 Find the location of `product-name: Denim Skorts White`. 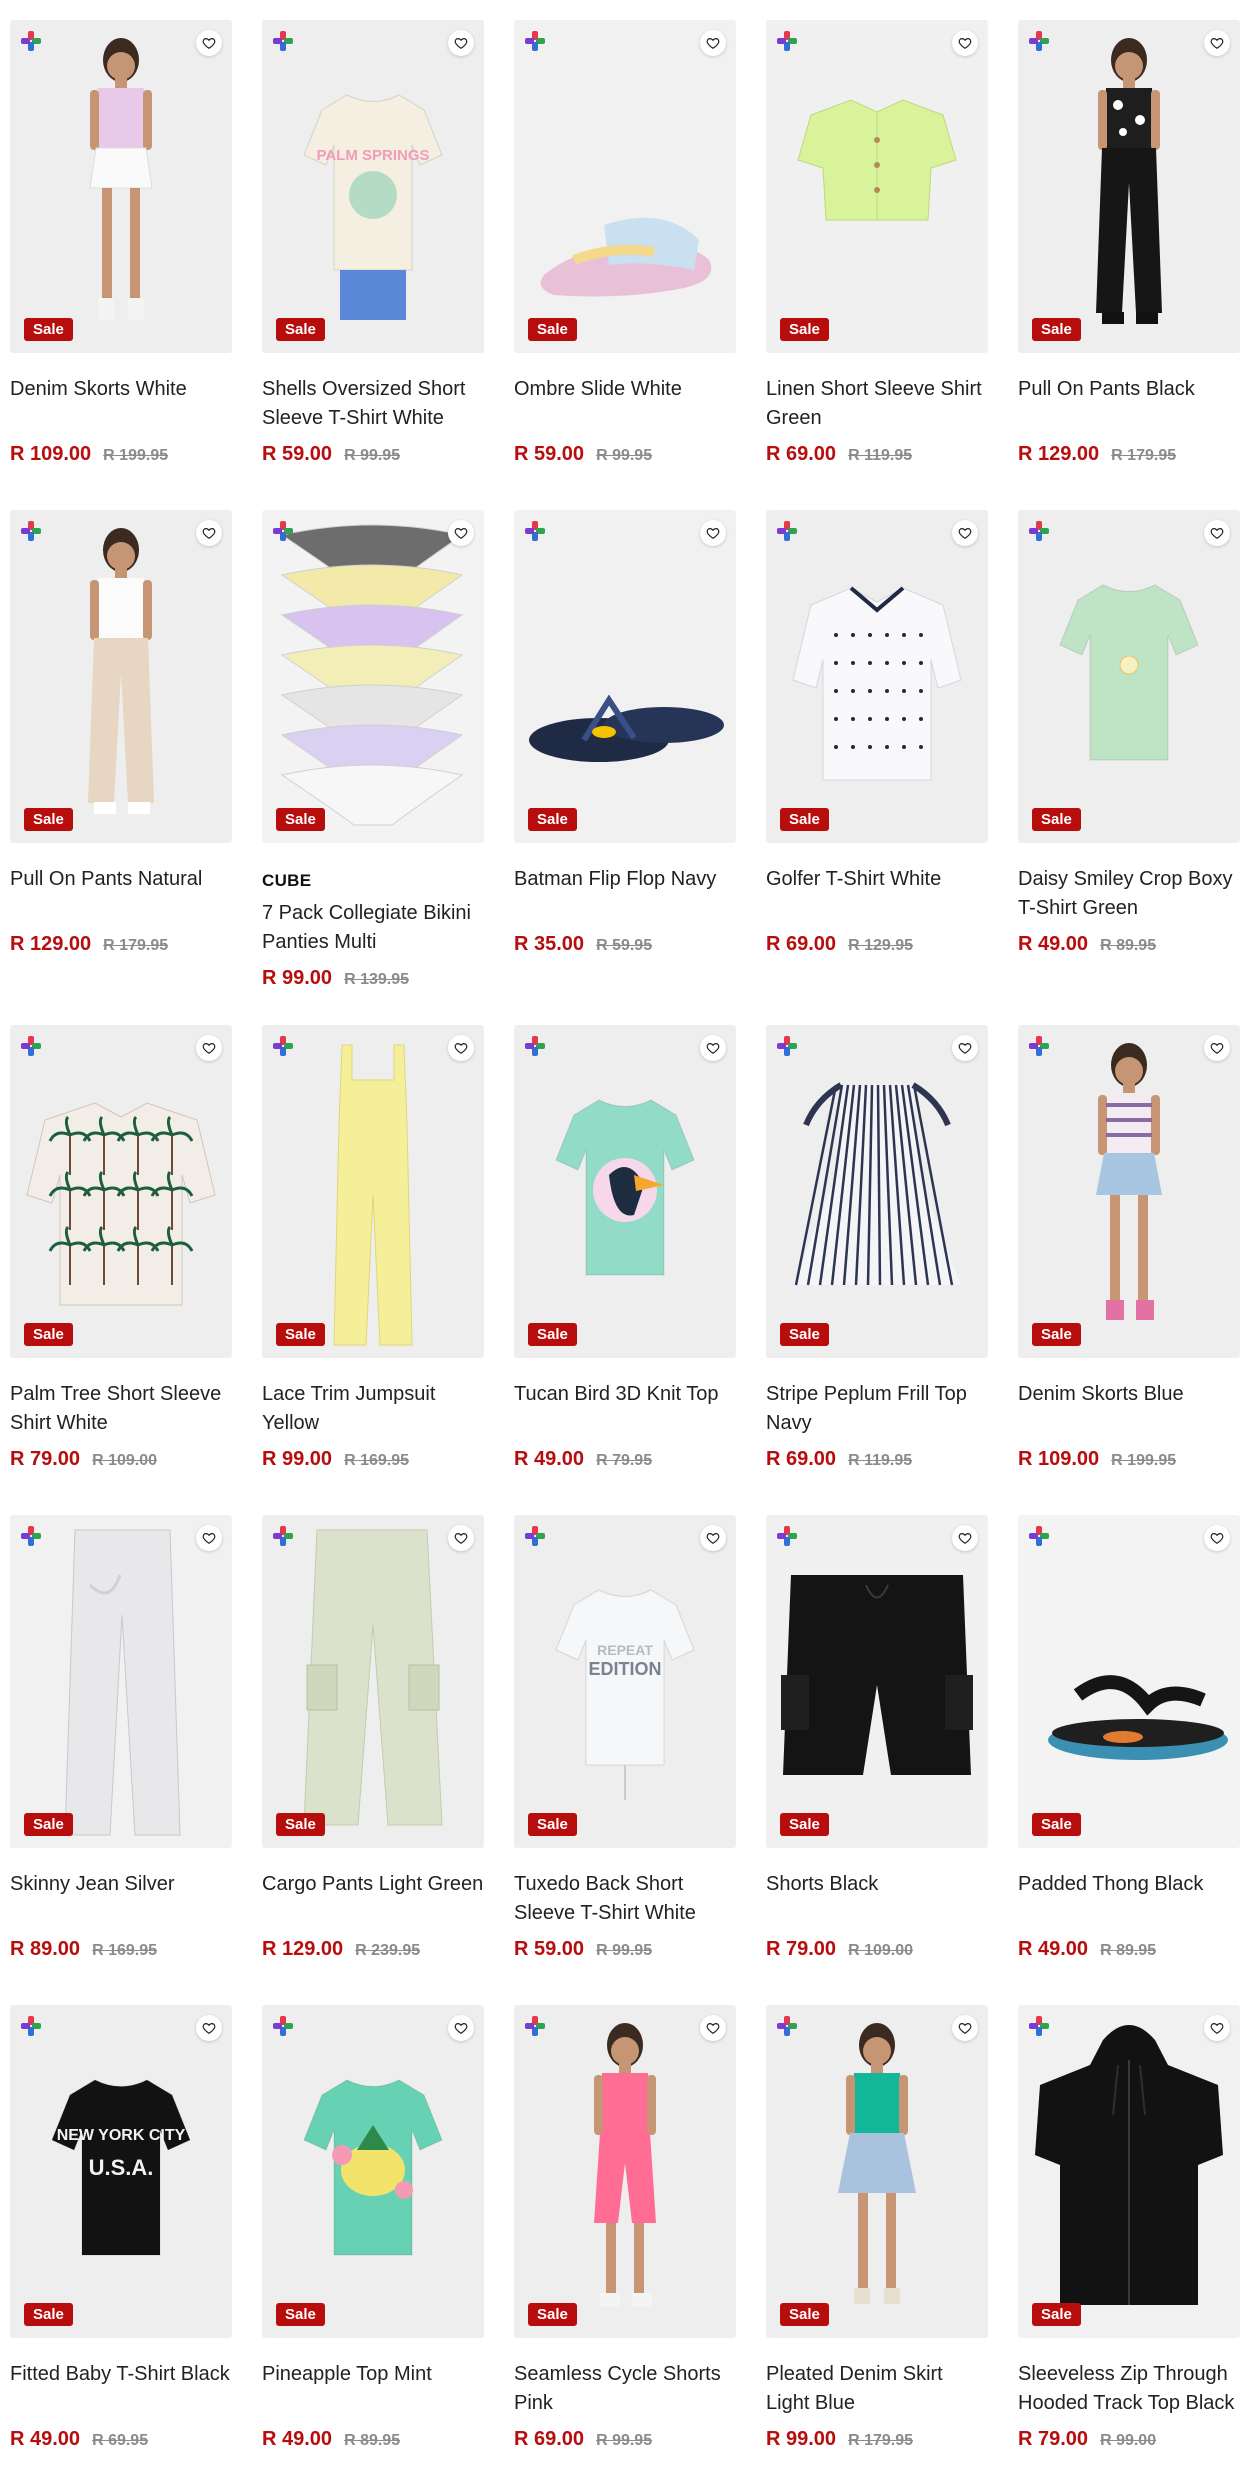

product-name: Denim Skorts White is located at coordinates (121, 404).